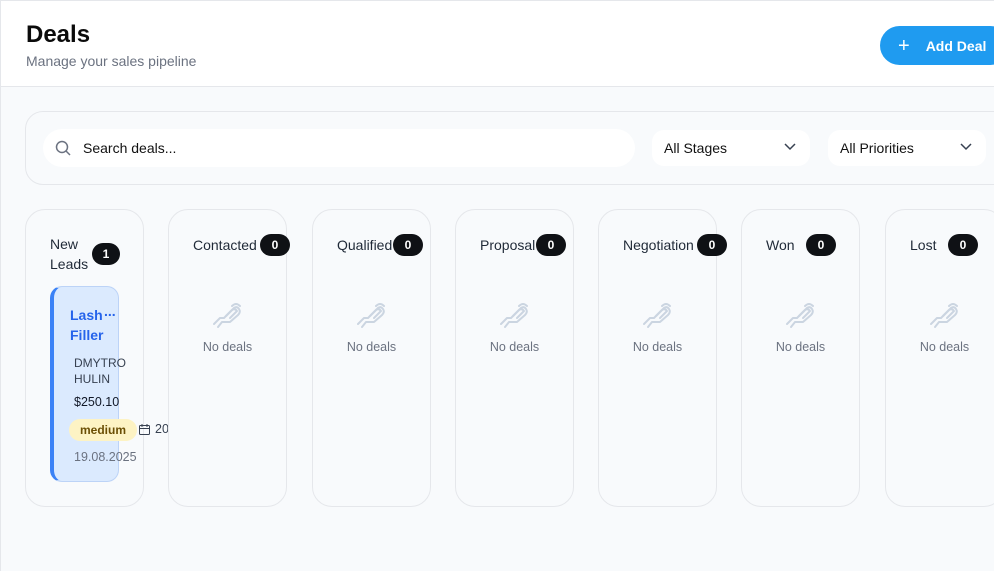 The height and width of the screenshot is (571, 994). I want to click on deal-date-short: 20, so click(162, 429).